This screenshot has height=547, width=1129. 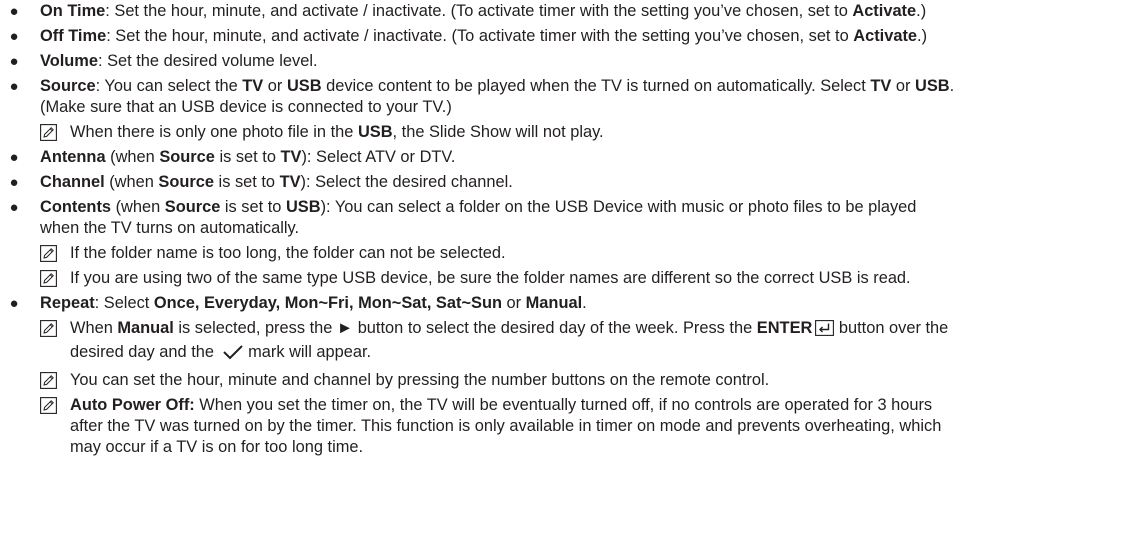 I want to click on repeat-text: ., so click(x=584, y=303).